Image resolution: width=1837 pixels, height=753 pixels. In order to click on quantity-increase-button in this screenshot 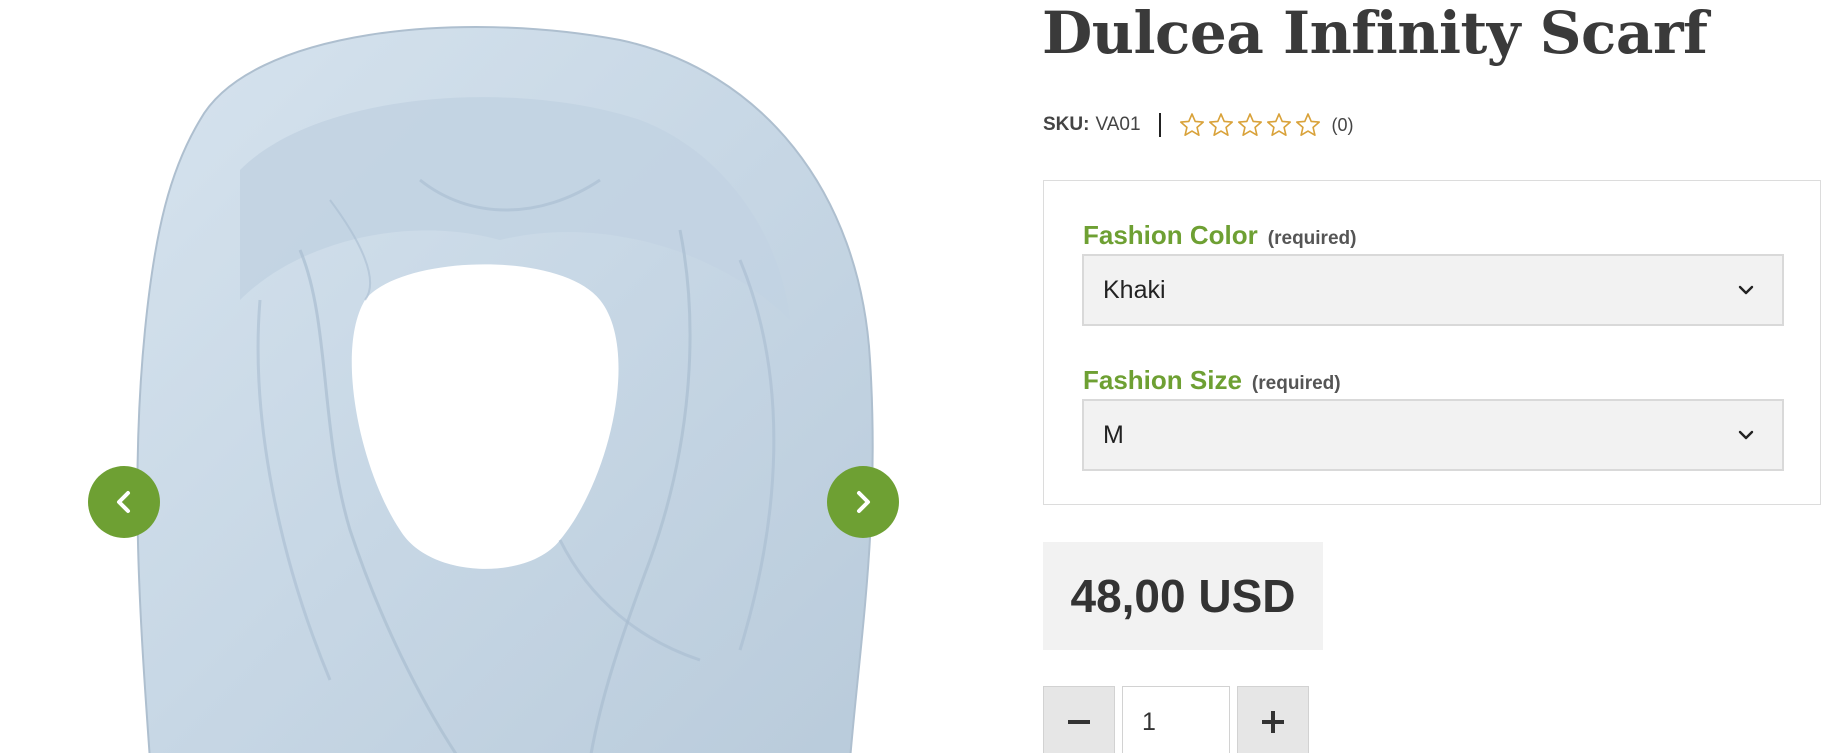, I will do `click(1273, 719)`.